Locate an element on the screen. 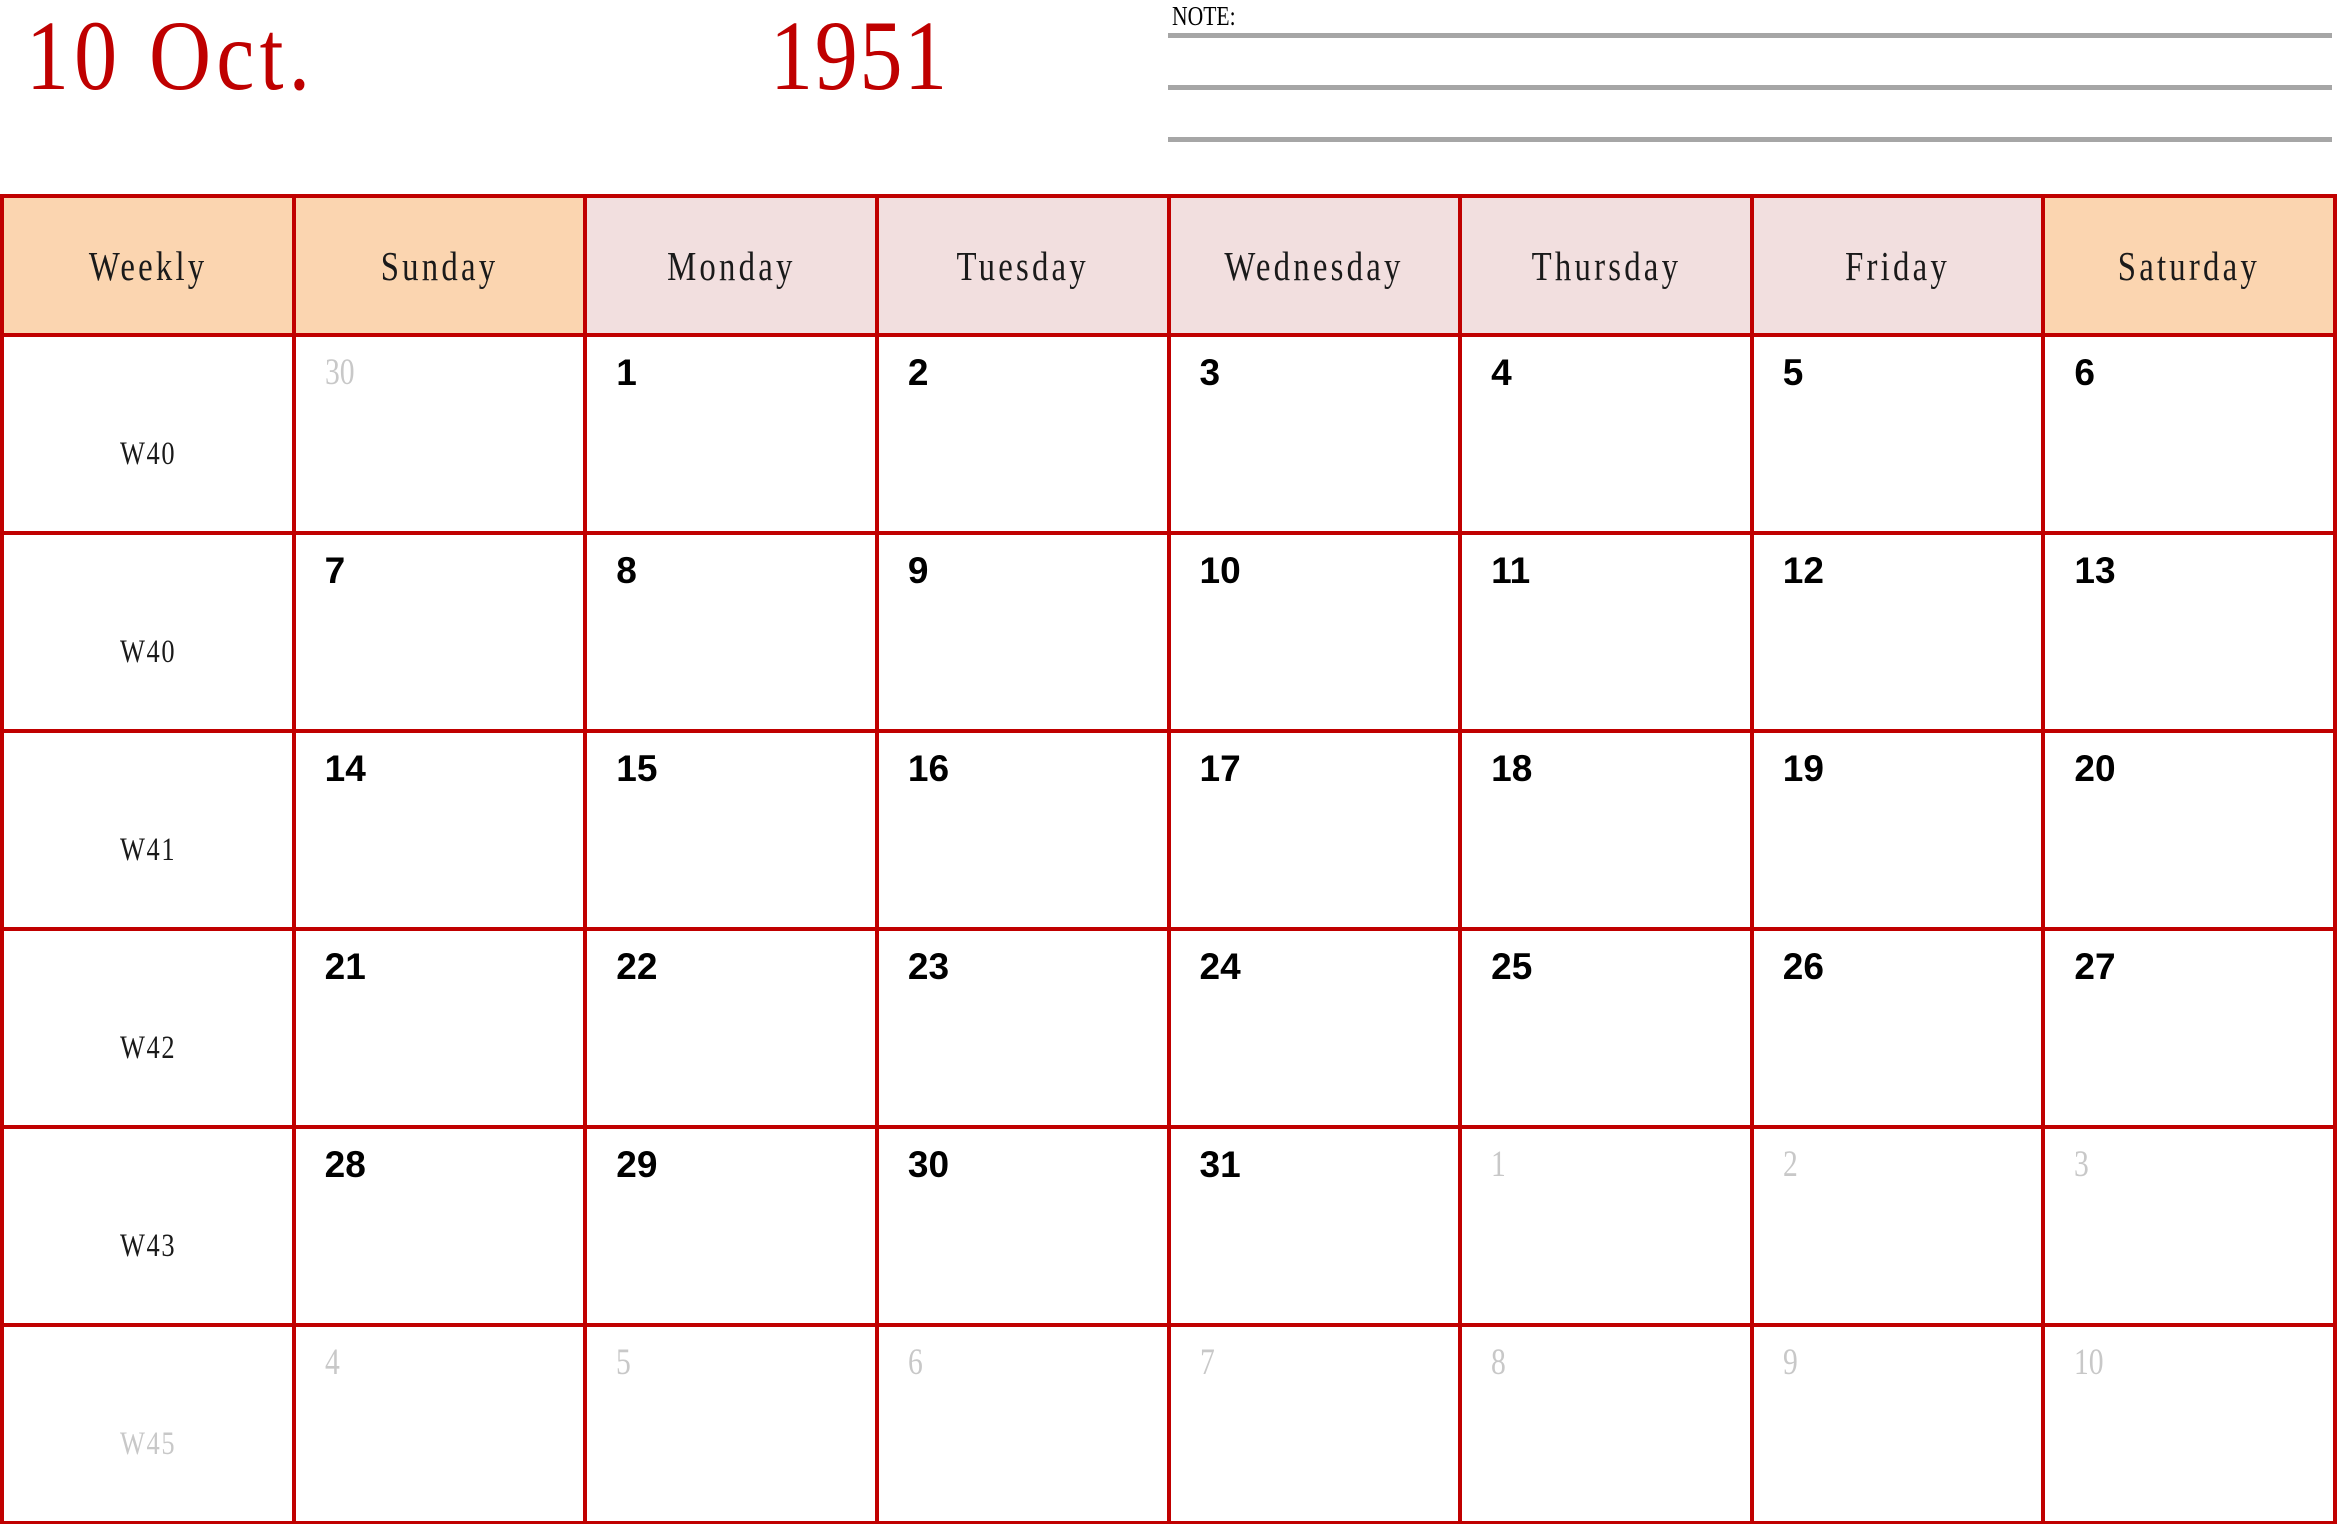 Image resolution: width=2337 pixels, height=1524 pixels. page-header: 10 Oct. 1951 NOTE: is located at coordinates (1168, 97).